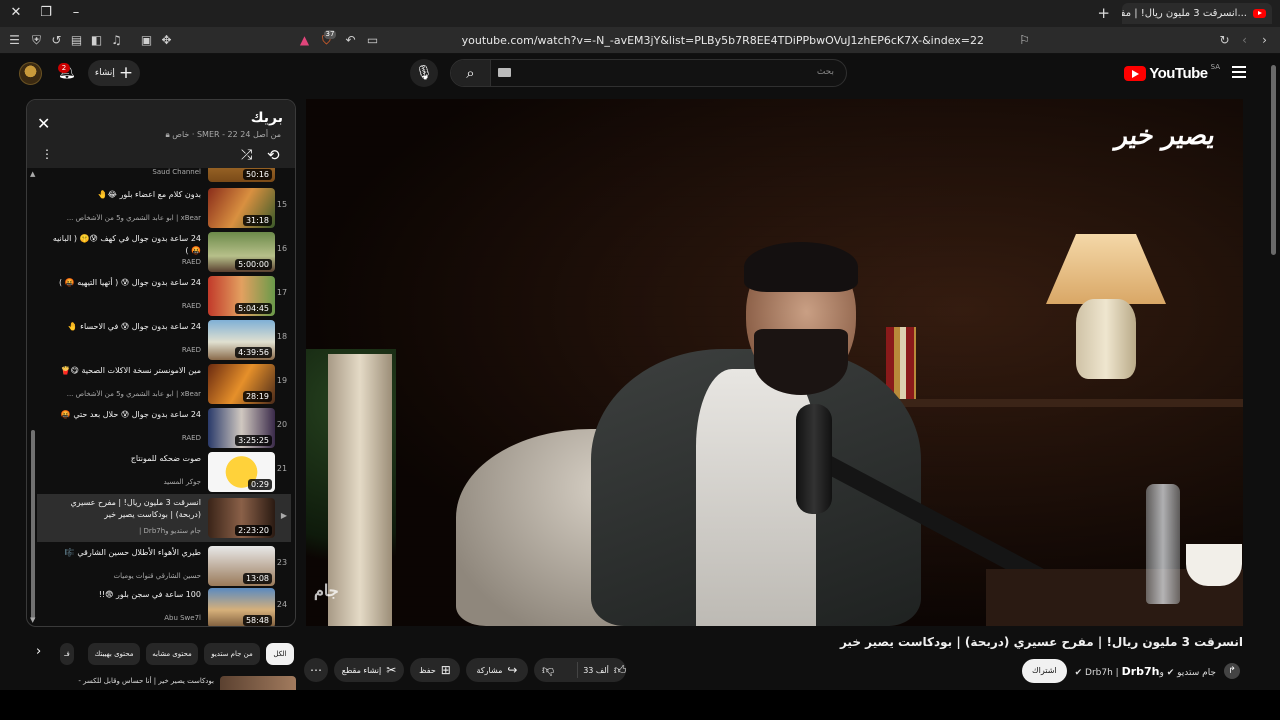  What do you see at coordinates (146, 40) in the screenshot?
I see `screenshot-icon: ▣` at bounding box center [146, 40].